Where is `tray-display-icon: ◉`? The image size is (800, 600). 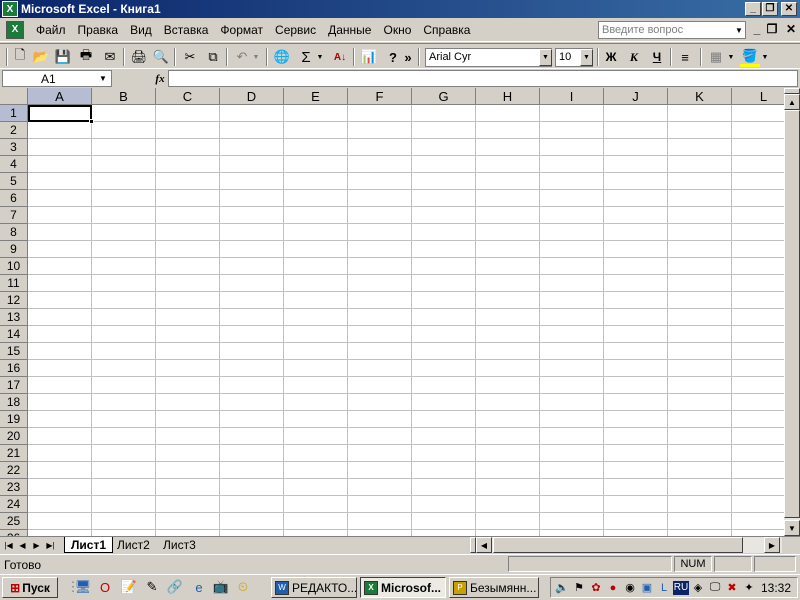 tray-display-icon: ◉ is located at coordinates (630, 588).